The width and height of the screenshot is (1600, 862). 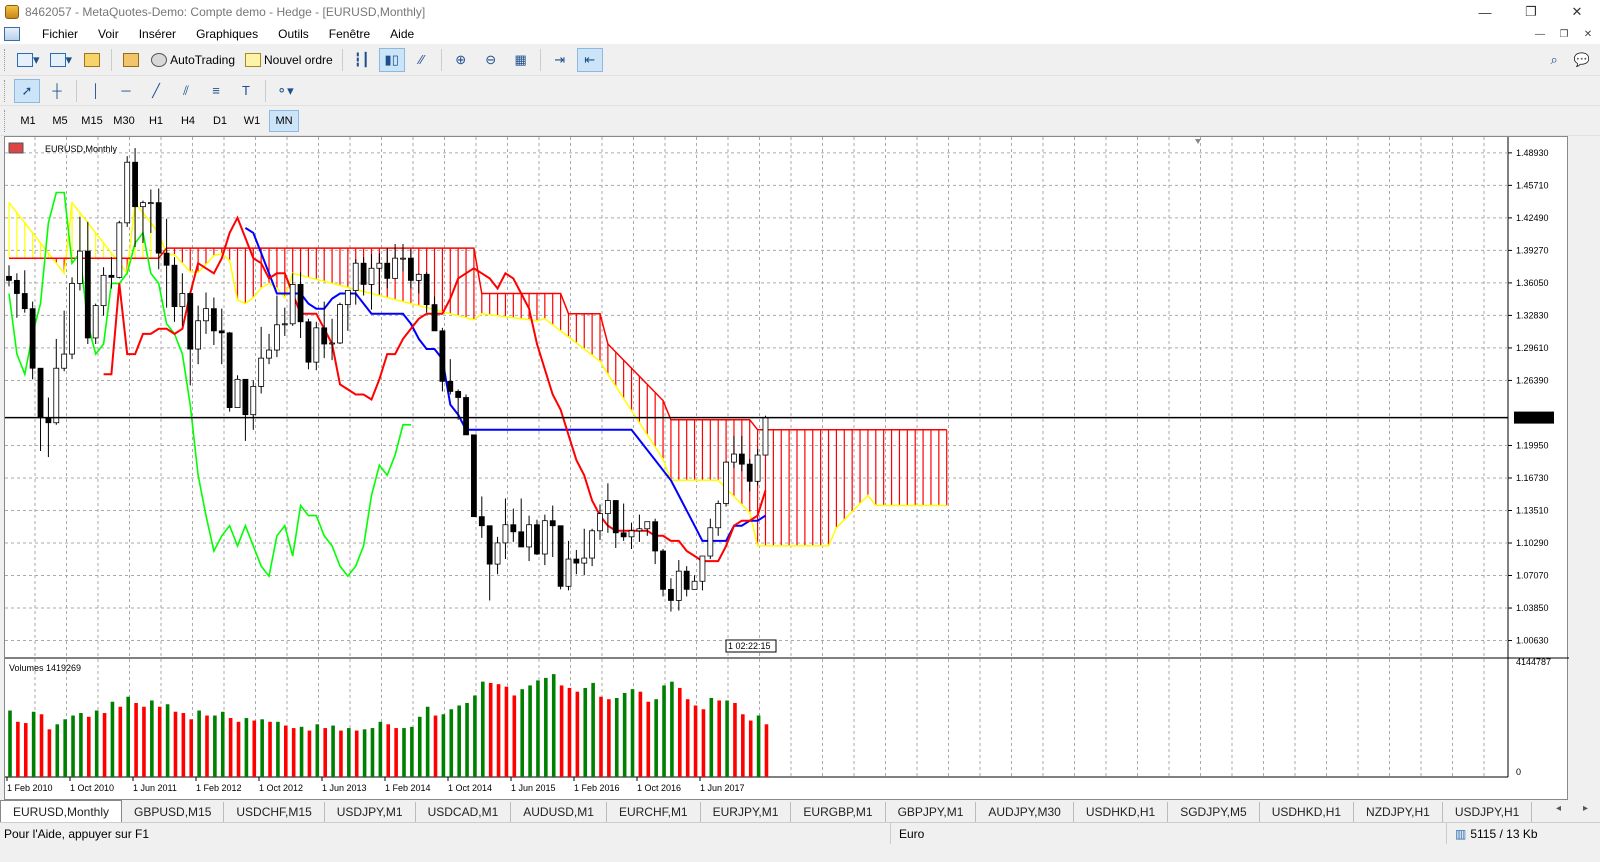 I want to click on autotrading-icon, so click(x=159, y=59).